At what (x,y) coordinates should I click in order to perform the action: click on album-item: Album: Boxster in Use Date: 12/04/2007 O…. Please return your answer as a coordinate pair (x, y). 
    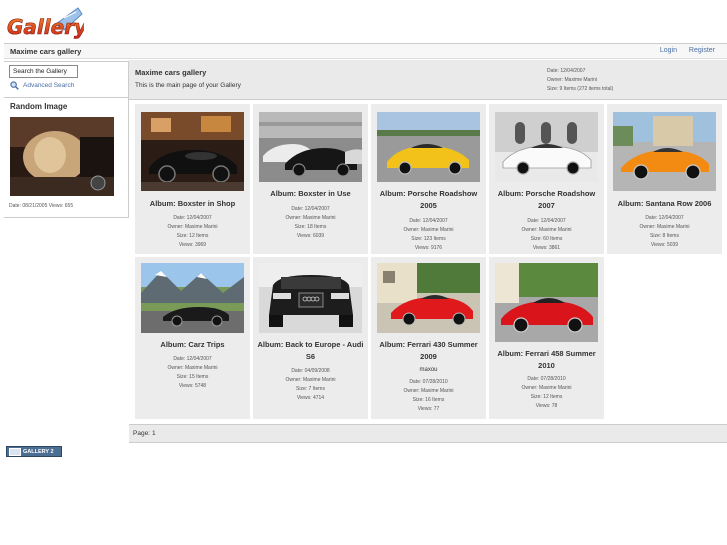
    Looking at the image, I should click on (310, 179).